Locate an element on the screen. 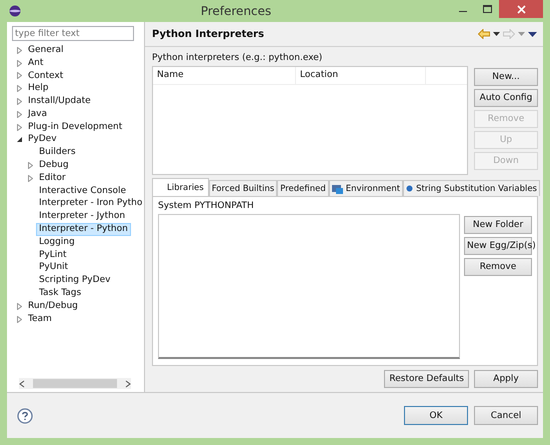 This screenshot has height=445, width=550. dialog-button: OK is located at coordinates (436, 415).